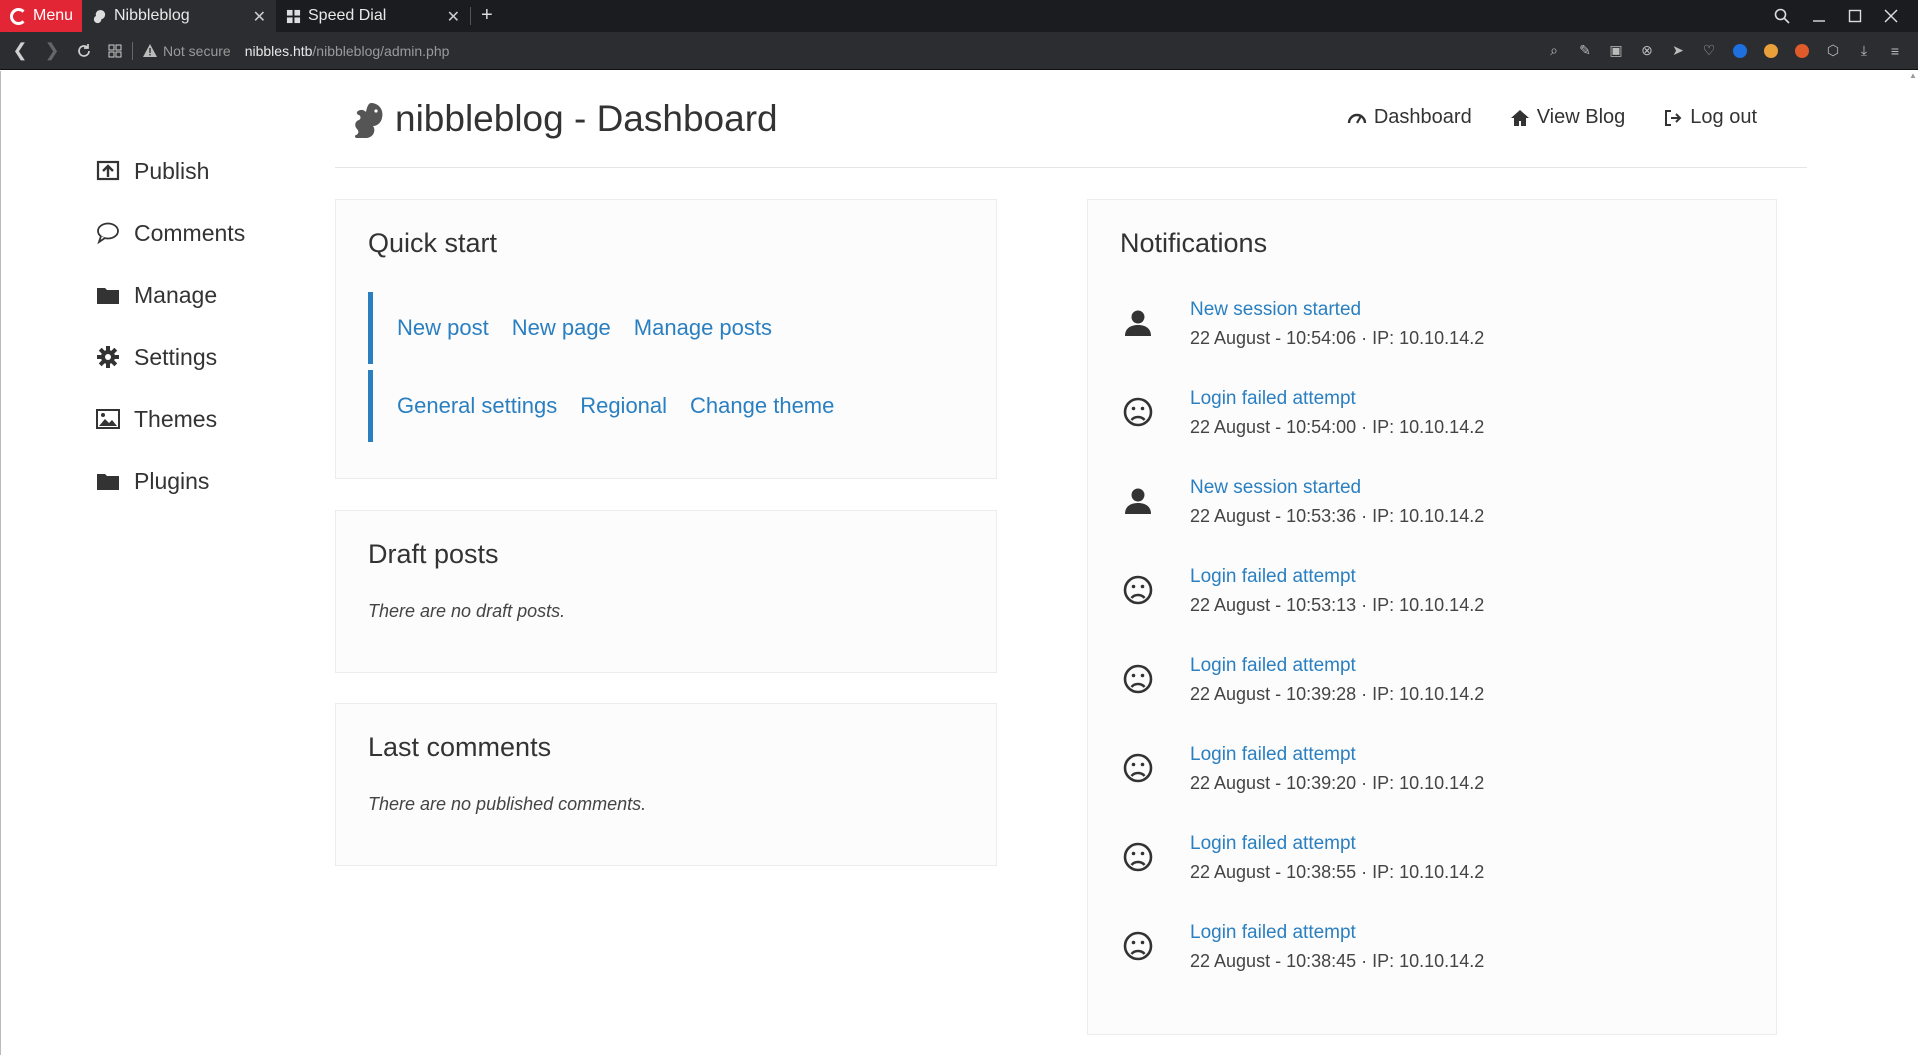 The width and height of the screenshot is (1918, 1055). I want to click on notification-meta: 22 August - 10:39:20 · IP: 10.10.14.2, so click(1337, 783).